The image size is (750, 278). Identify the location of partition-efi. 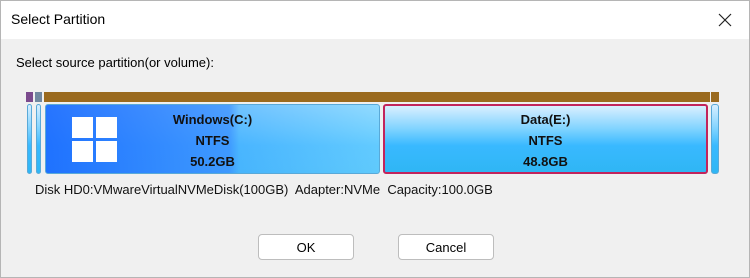
(38, 134).